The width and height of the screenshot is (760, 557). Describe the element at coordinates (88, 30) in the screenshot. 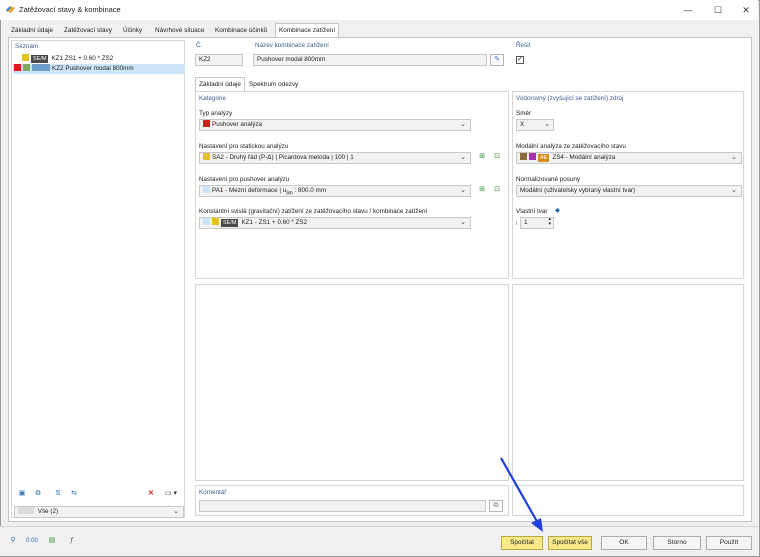

I see `tab-load-cases: Zatěžovací stavy` at that location.